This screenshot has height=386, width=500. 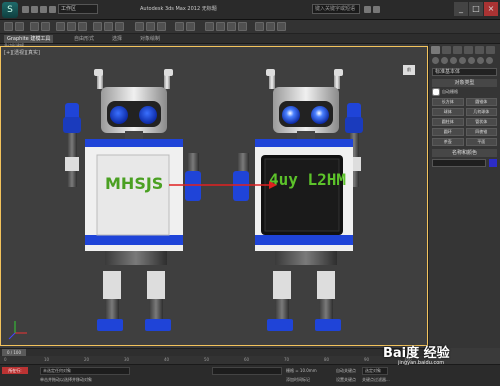 I want to click on display-tab-icon, so click(x=479, y=50).